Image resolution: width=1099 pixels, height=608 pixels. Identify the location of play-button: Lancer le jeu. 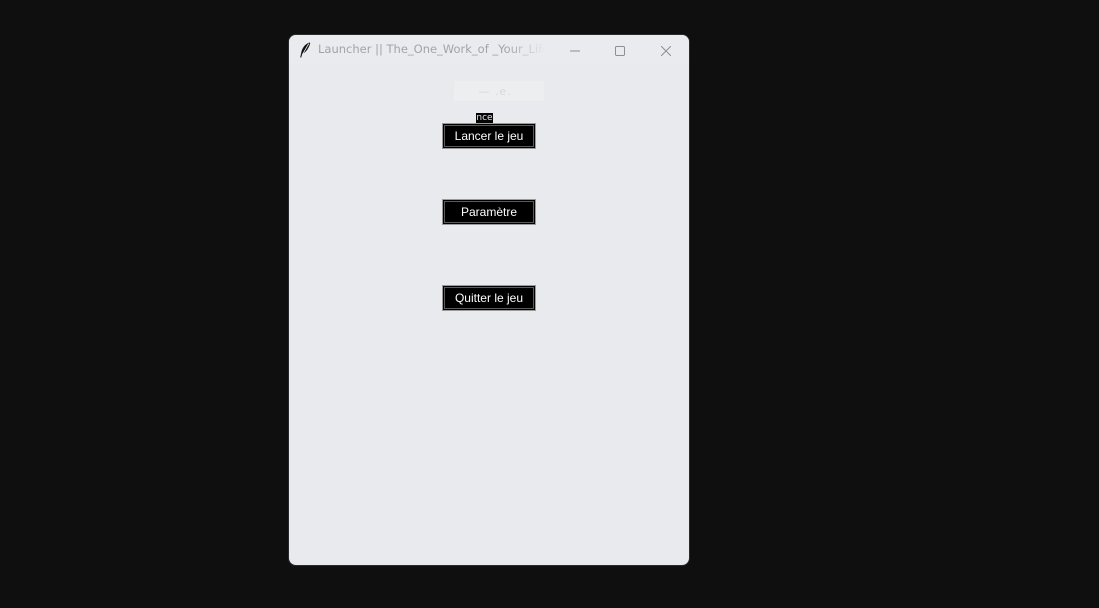
(489, 136).